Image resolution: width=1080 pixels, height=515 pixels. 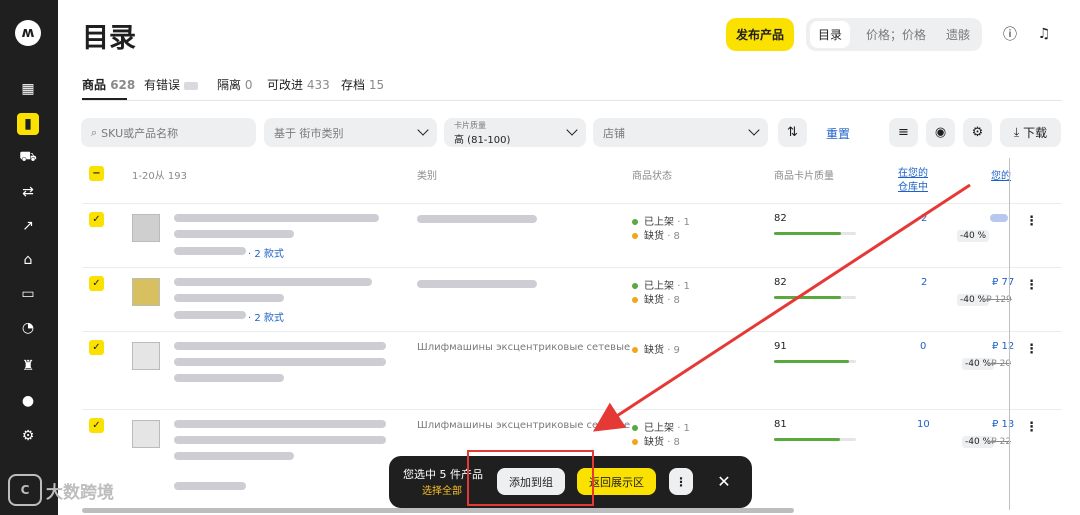 What do you see at coordinates (724, 481) in the screenshot?
I see `close-icon: ✕` at bounding box center [724, 481].